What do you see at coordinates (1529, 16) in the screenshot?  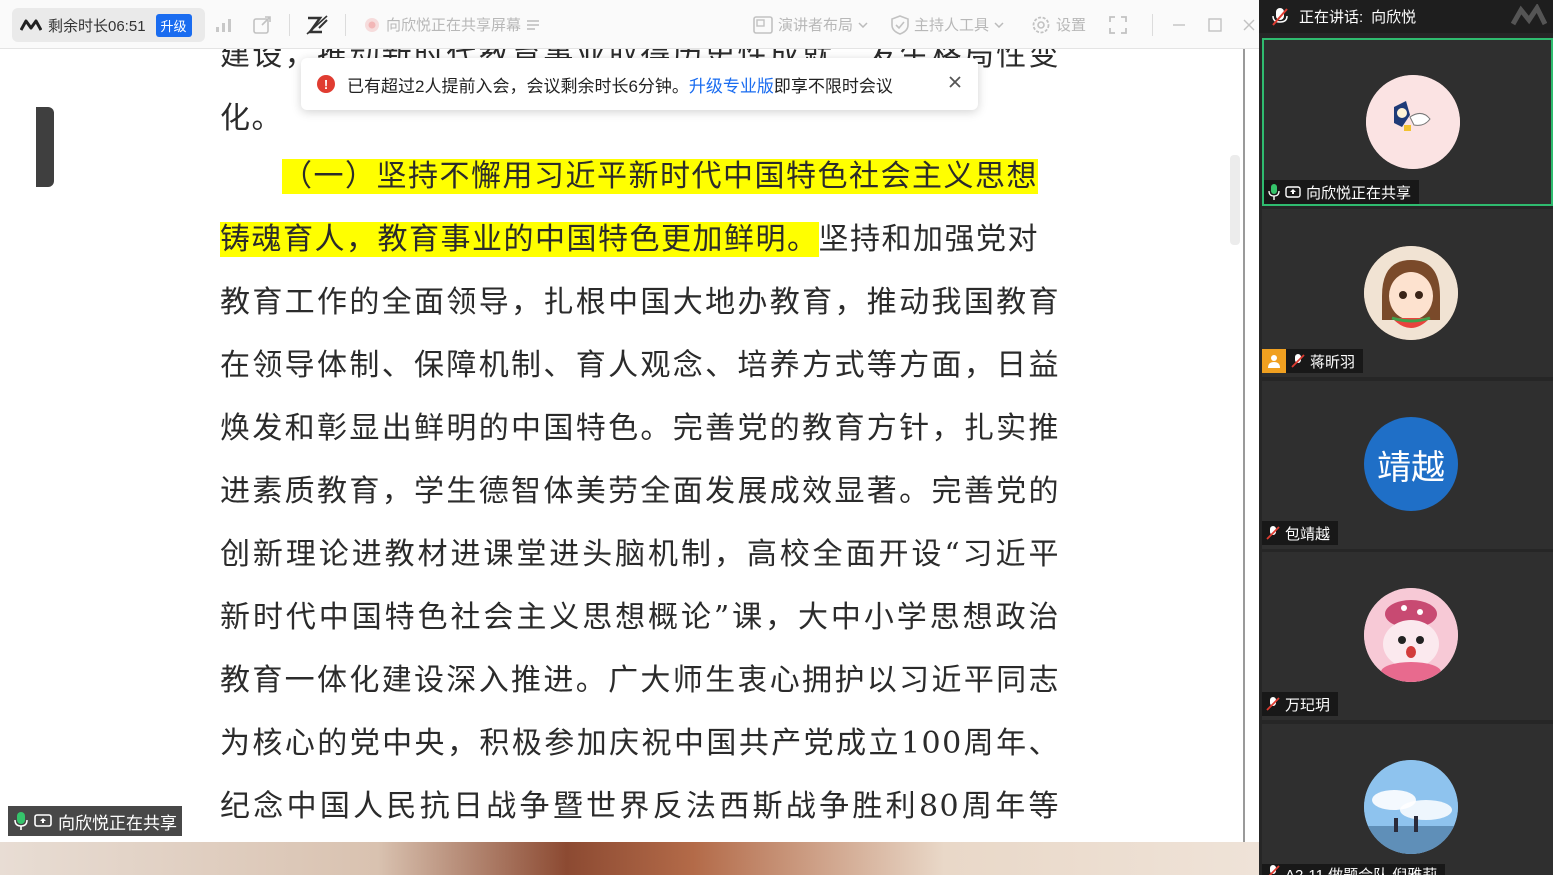 I see `app-watermark-icon` at bounding box center [1529, 16].